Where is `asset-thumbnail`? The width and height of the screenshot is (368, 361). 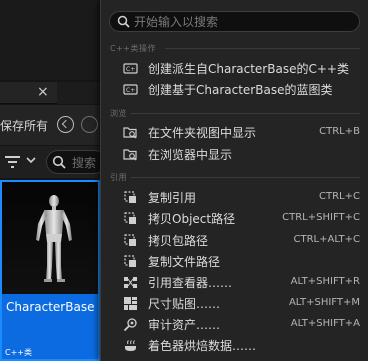
asset-thumbnail is located at coordinates (50, 238).